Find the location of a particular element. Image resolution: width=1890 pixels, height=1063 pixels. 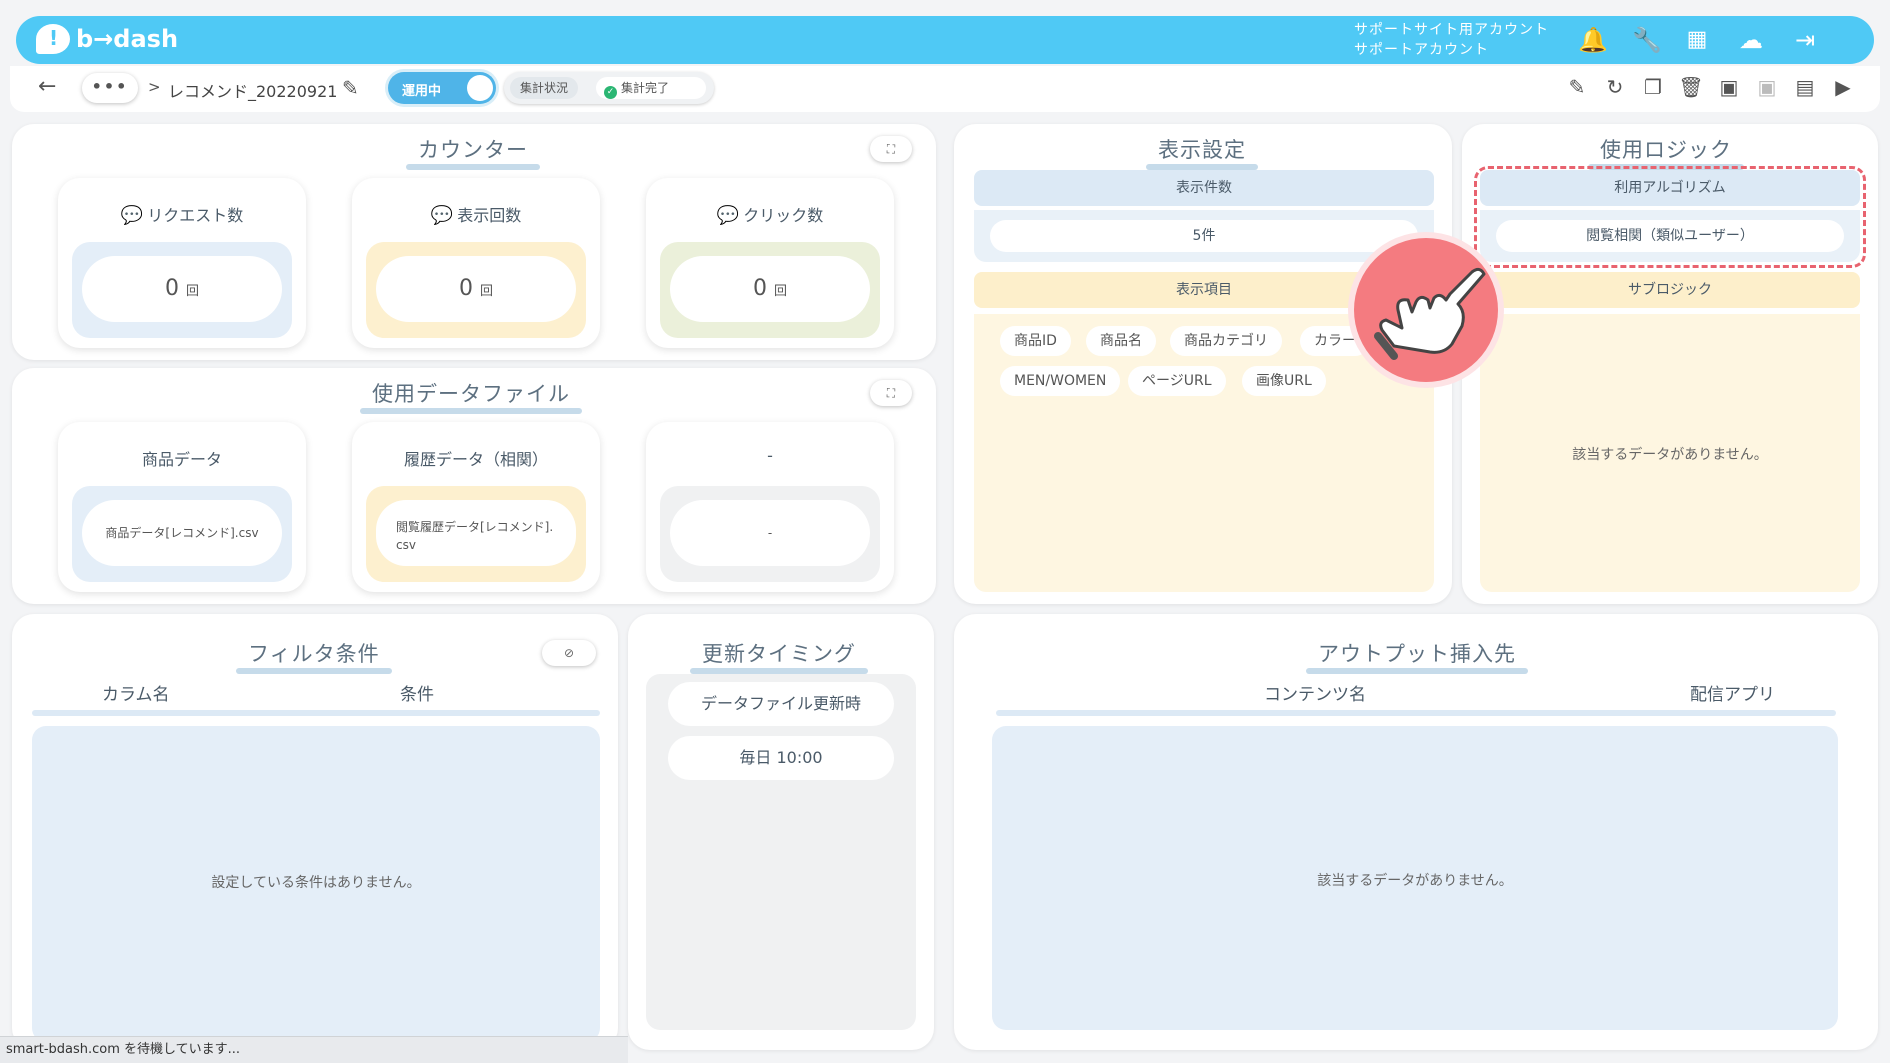

history-icon: ↻ is located at coordinates (1615, 87).